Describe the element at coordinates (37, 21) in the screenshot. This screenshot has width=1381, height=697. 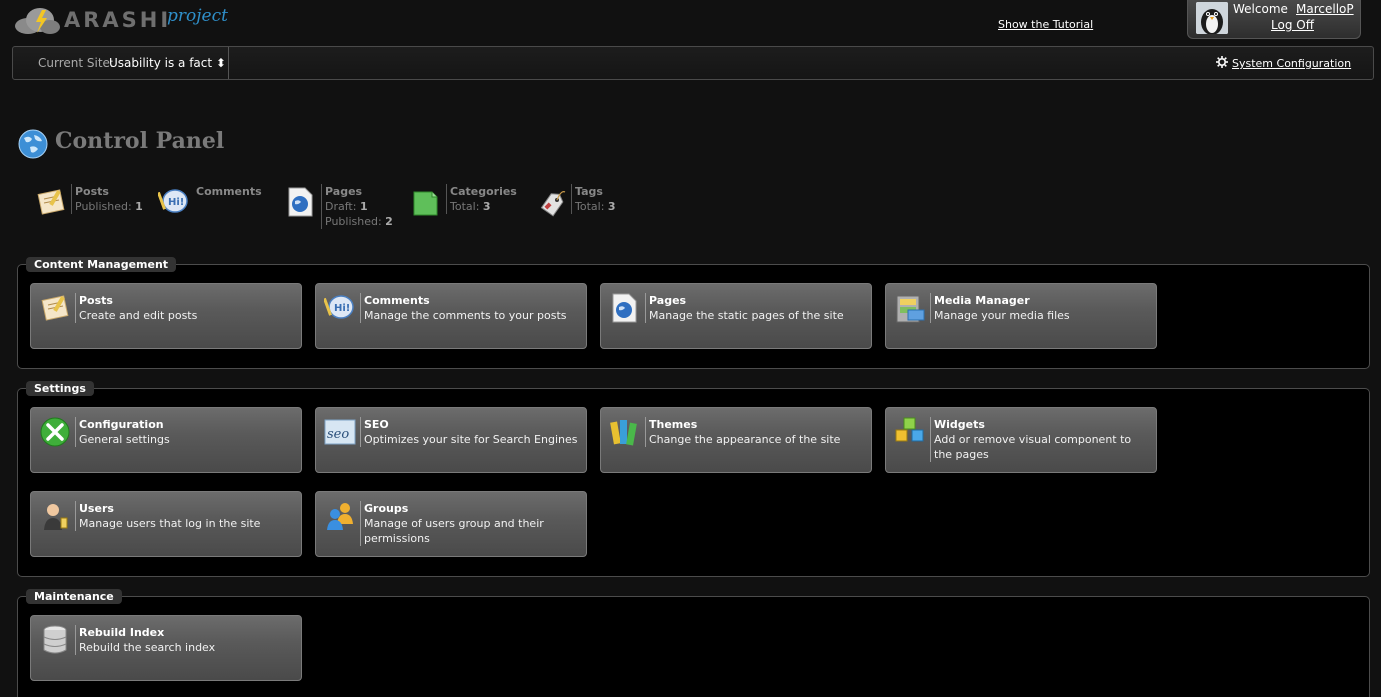
I see `cloud-lightning-icon` at that location.